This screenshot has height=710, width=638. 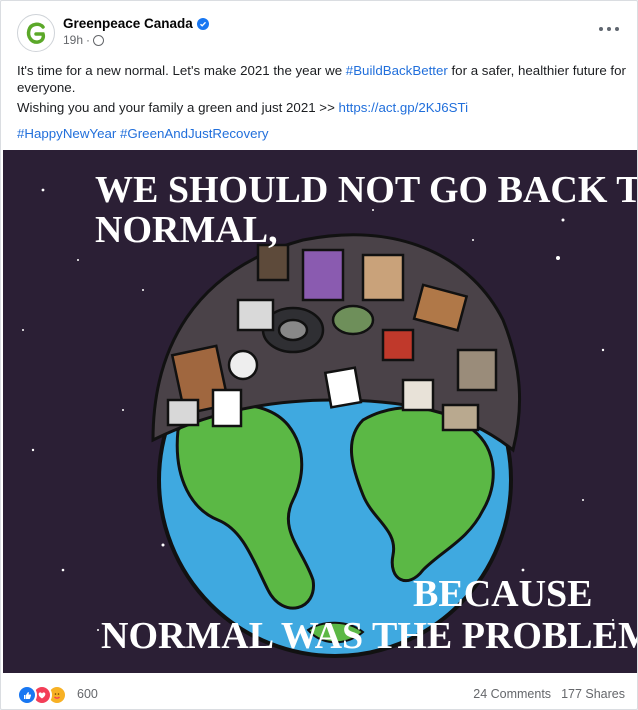 I want to click on headline-top-2: NORMAL,, so click(x=186, y=230).